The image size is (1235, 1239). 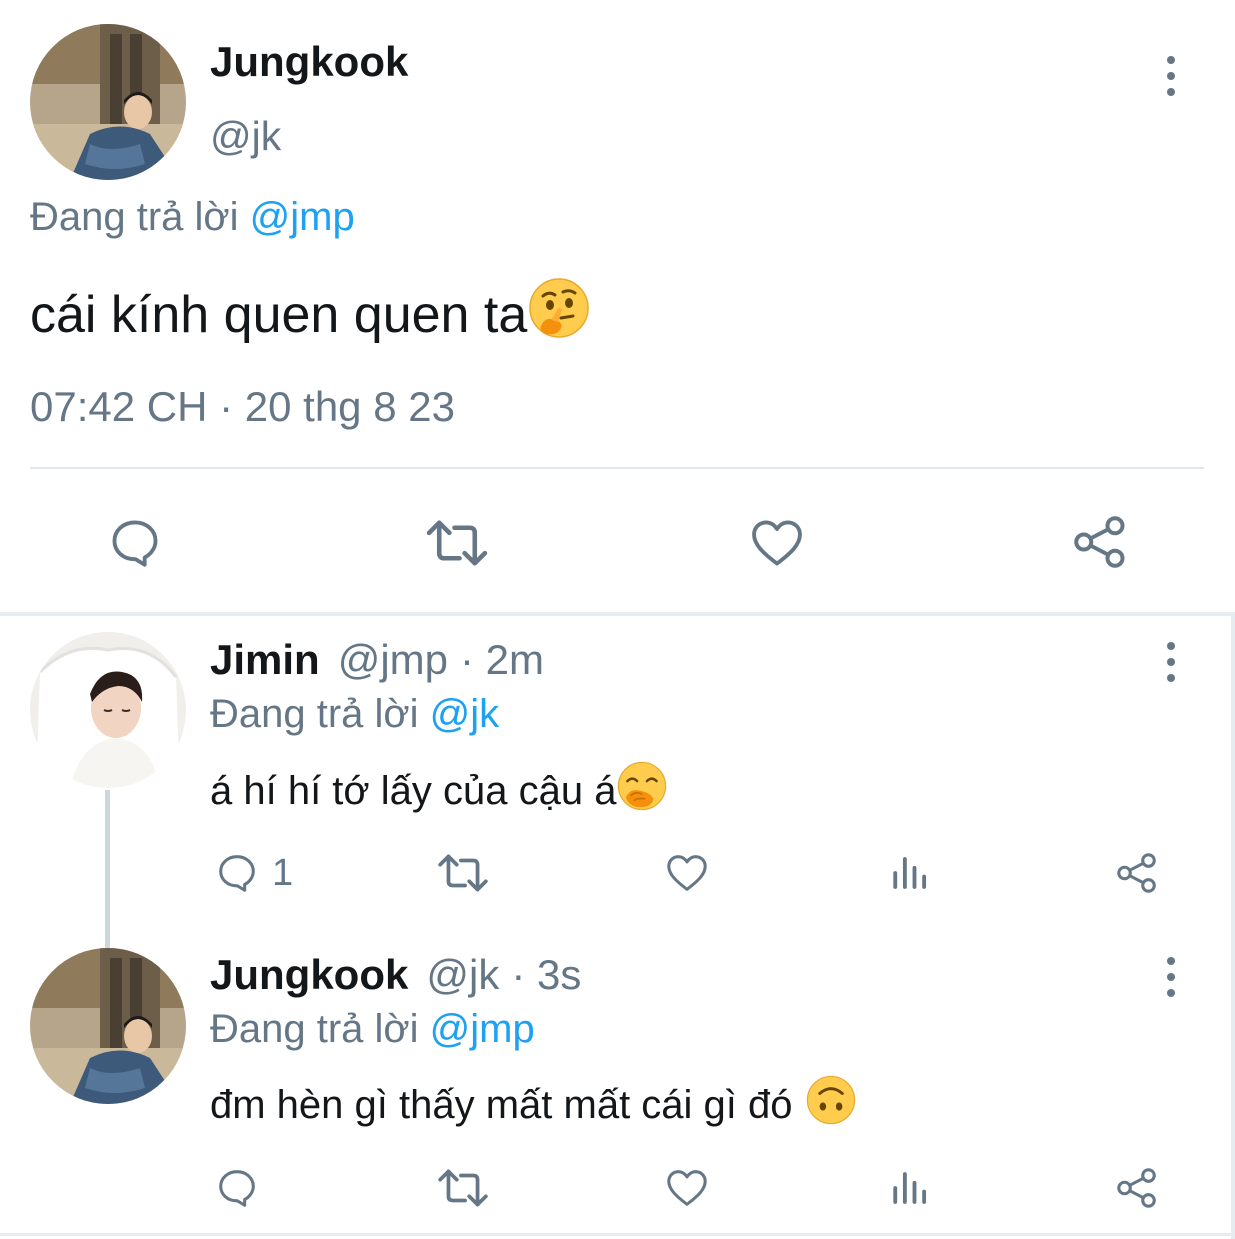 I want to click on bottom-divider, so click(x=617, y=1234).